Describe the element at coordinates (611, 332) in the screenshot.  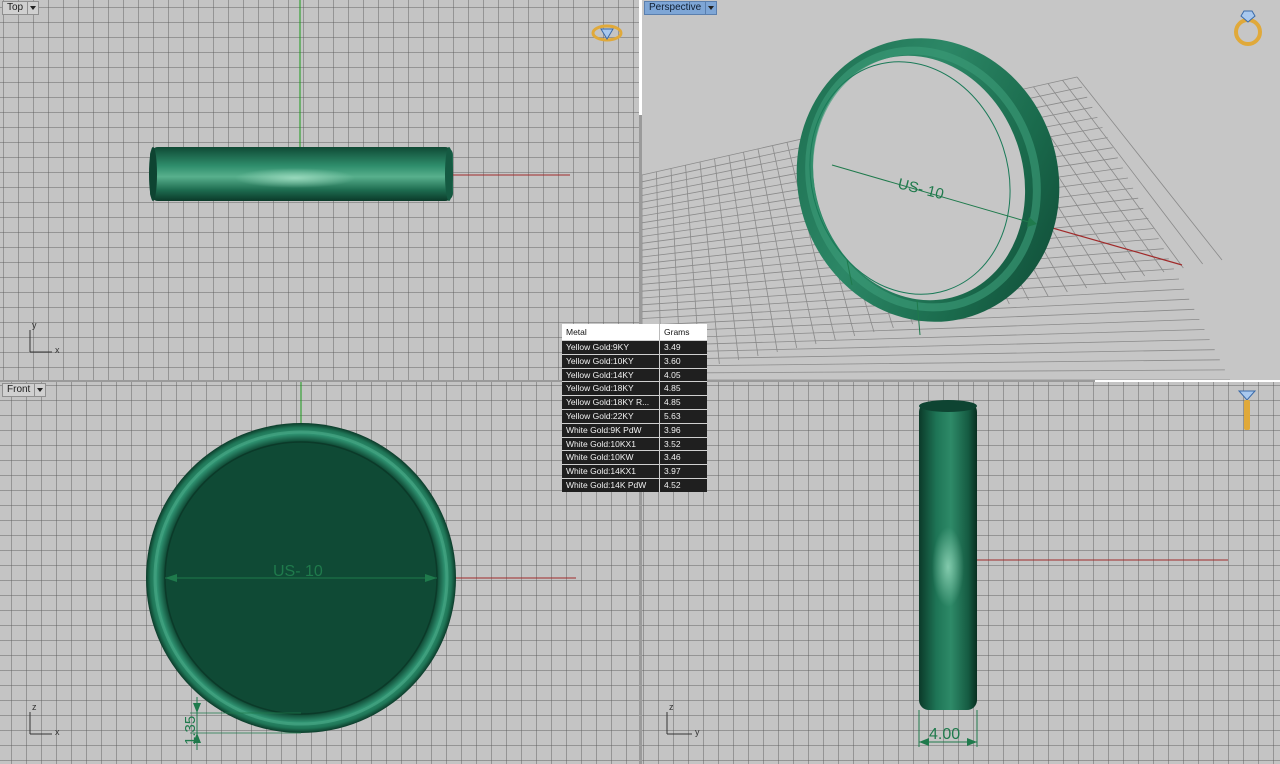
I see `column-header-metal: Metal` at that location.